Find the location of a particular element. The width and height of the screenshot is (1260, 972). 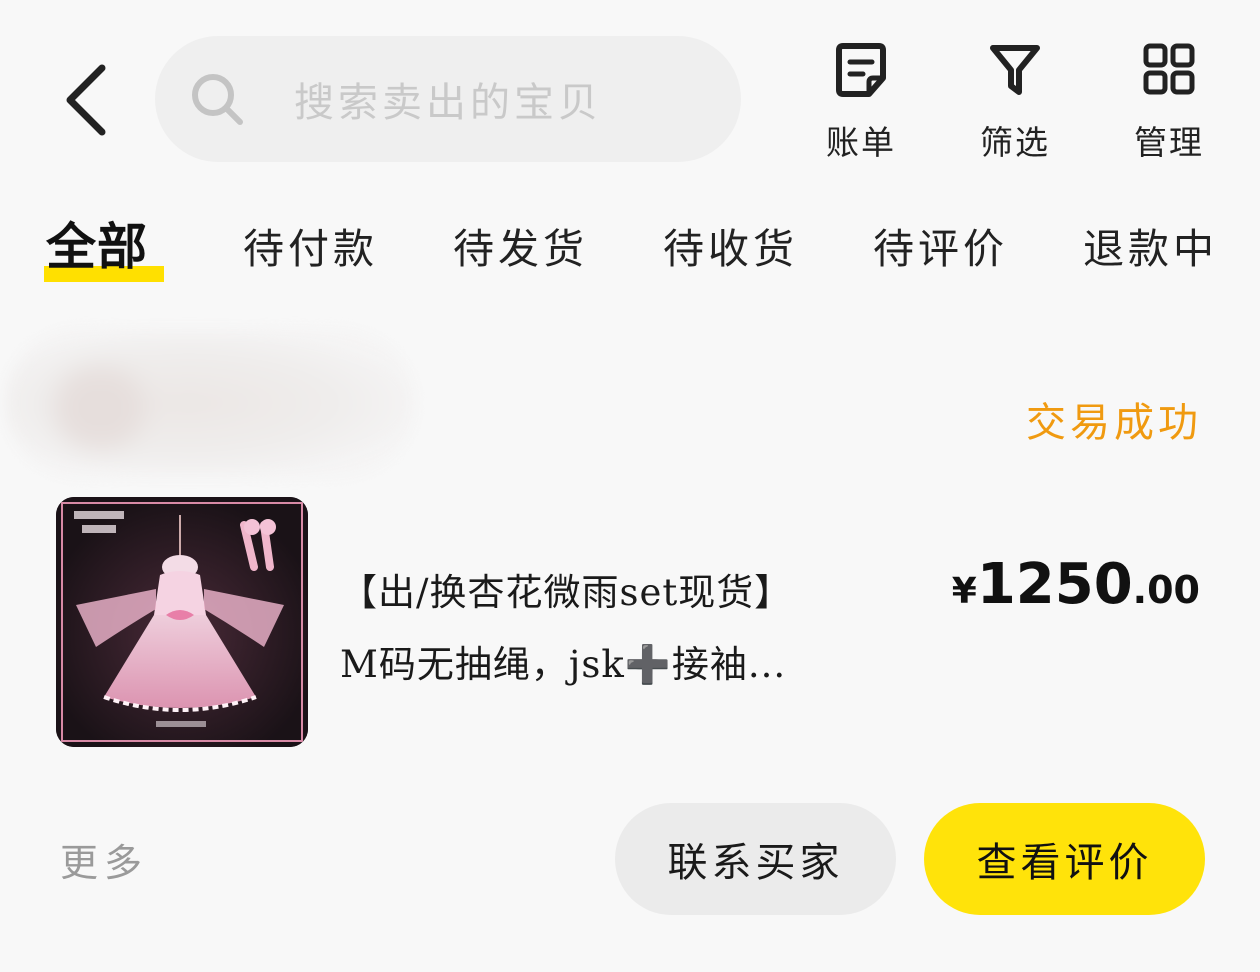

avatar is located at coordinates (100, 408).